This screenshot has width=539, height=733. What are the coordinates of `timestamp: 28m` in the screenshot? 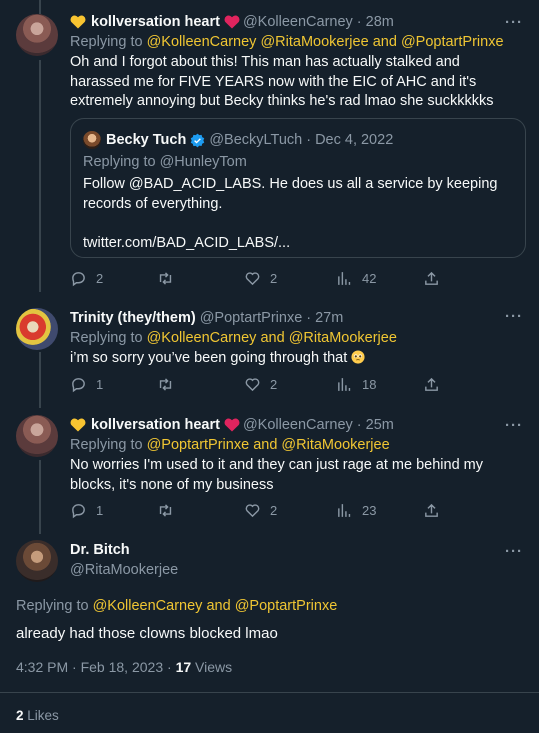 It's located at (380, 22).